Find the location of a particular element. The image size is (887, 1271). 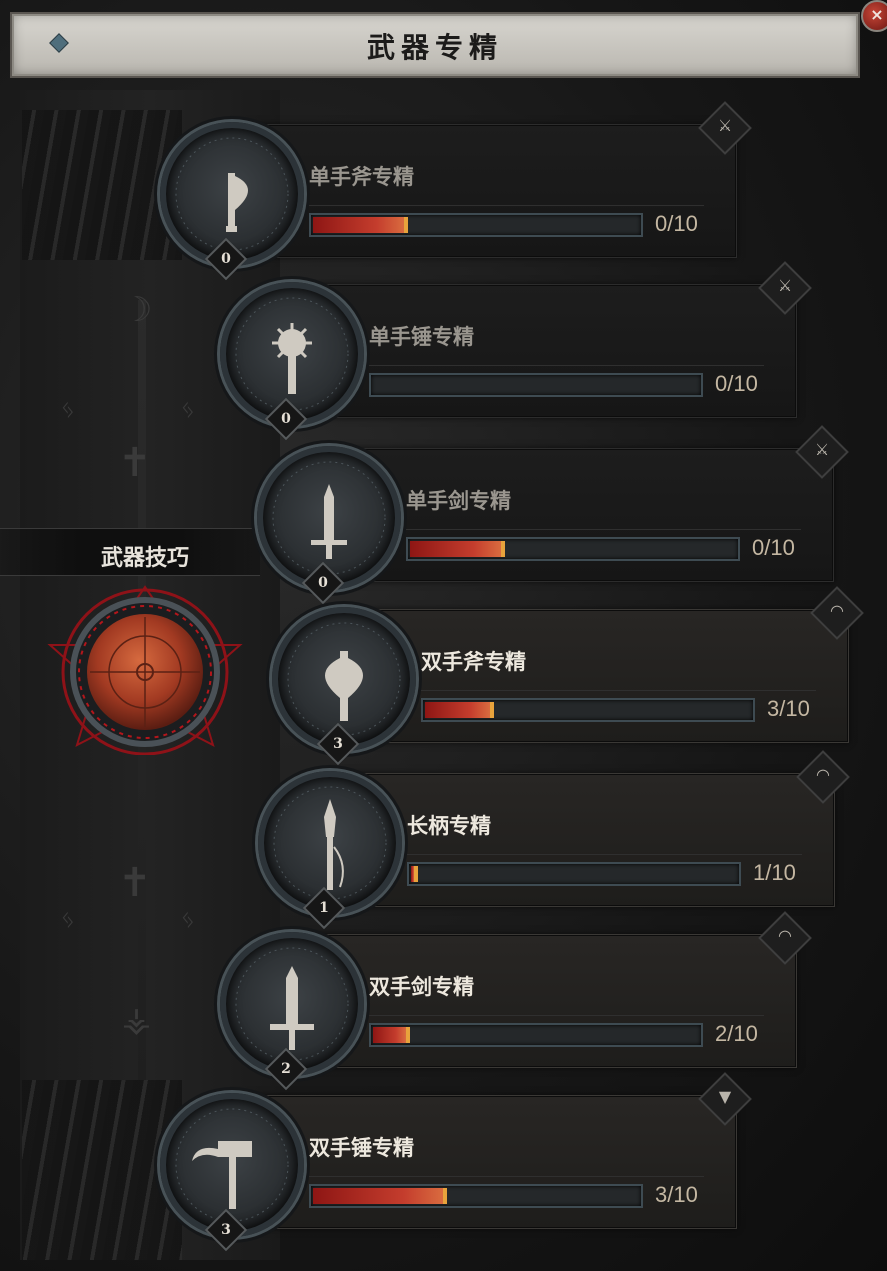

rank-label: 2/10 is located at coordinates (736, 1033).